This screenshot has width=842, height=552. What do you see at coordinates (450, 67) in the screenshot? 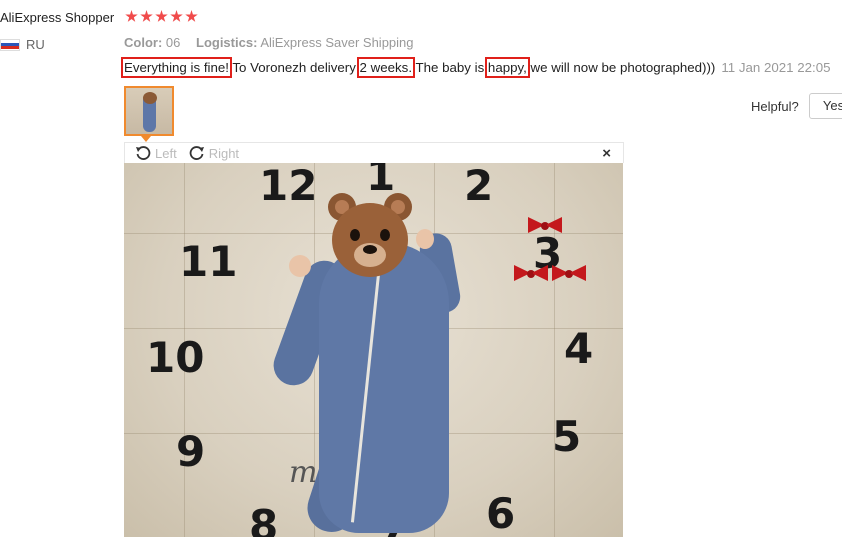
I see `review-segment: The baby is` at bounding box center [450, 67].